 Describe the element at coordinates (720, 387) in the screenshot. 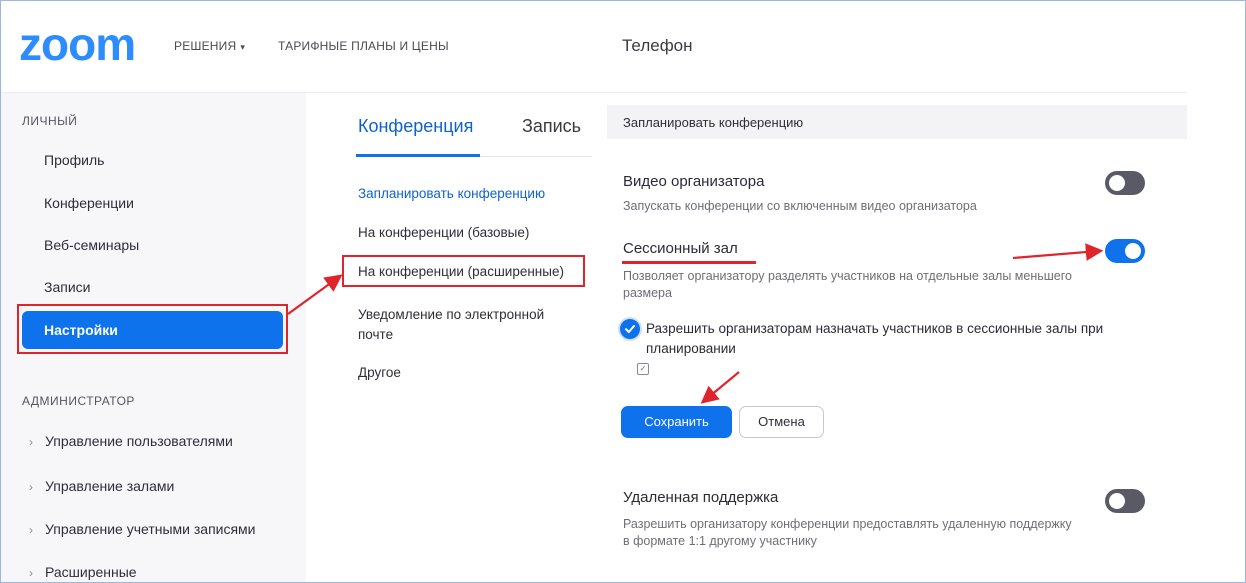

I see `arrow-to-save` at that location.